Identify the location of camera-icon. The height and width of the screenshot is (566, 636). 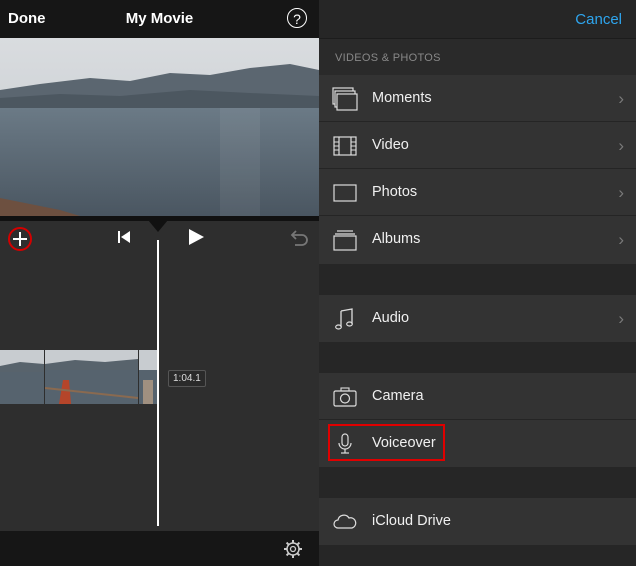
(345, 397).